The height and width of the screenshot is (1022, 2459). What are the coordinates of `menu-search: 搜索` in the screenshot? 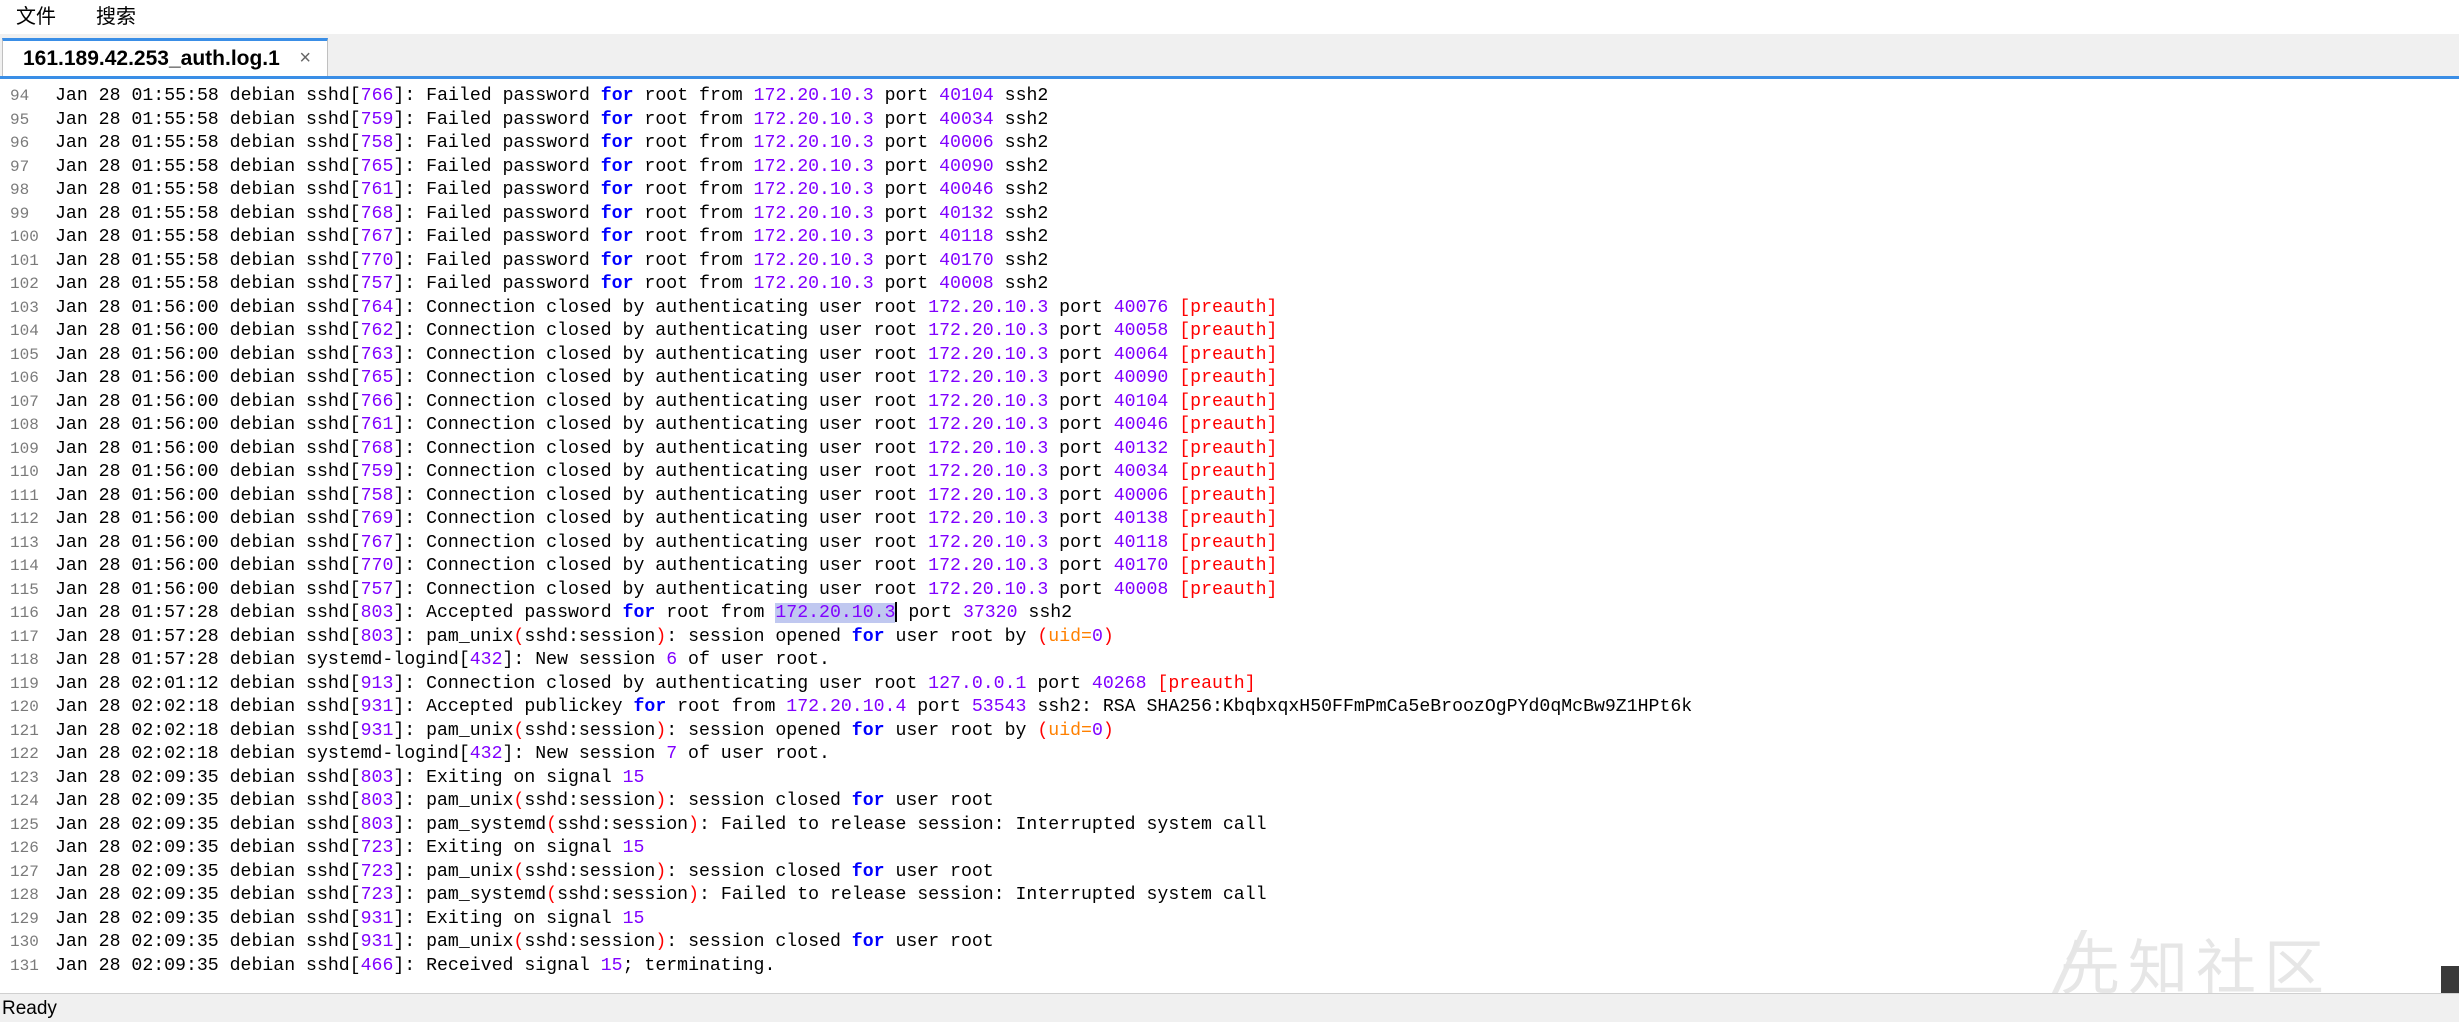 It's located at (116, 17).